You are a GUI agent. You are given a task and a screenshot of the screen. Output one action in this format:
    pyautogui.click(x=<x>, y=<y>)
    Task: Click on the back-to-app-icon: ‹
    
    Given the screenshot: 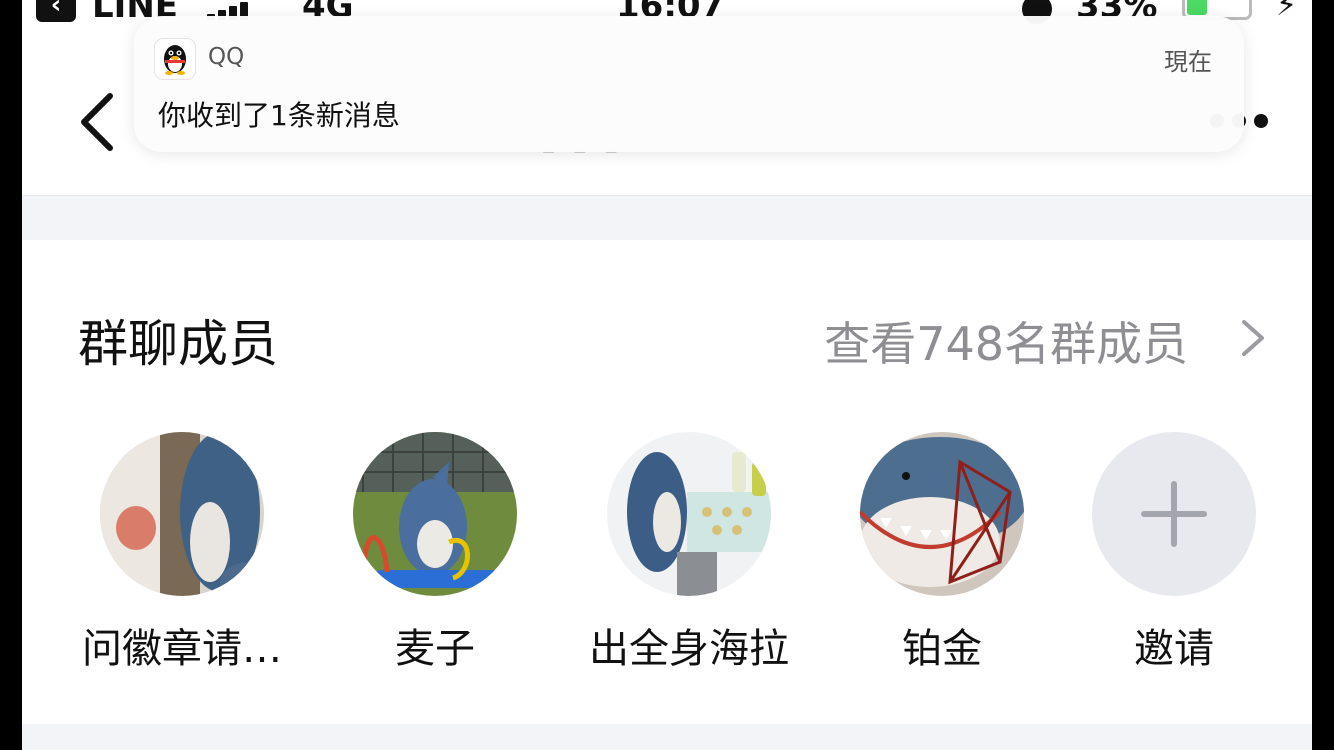 What is the action you would take?
    pyautogui.click(x=56, y=11)
    